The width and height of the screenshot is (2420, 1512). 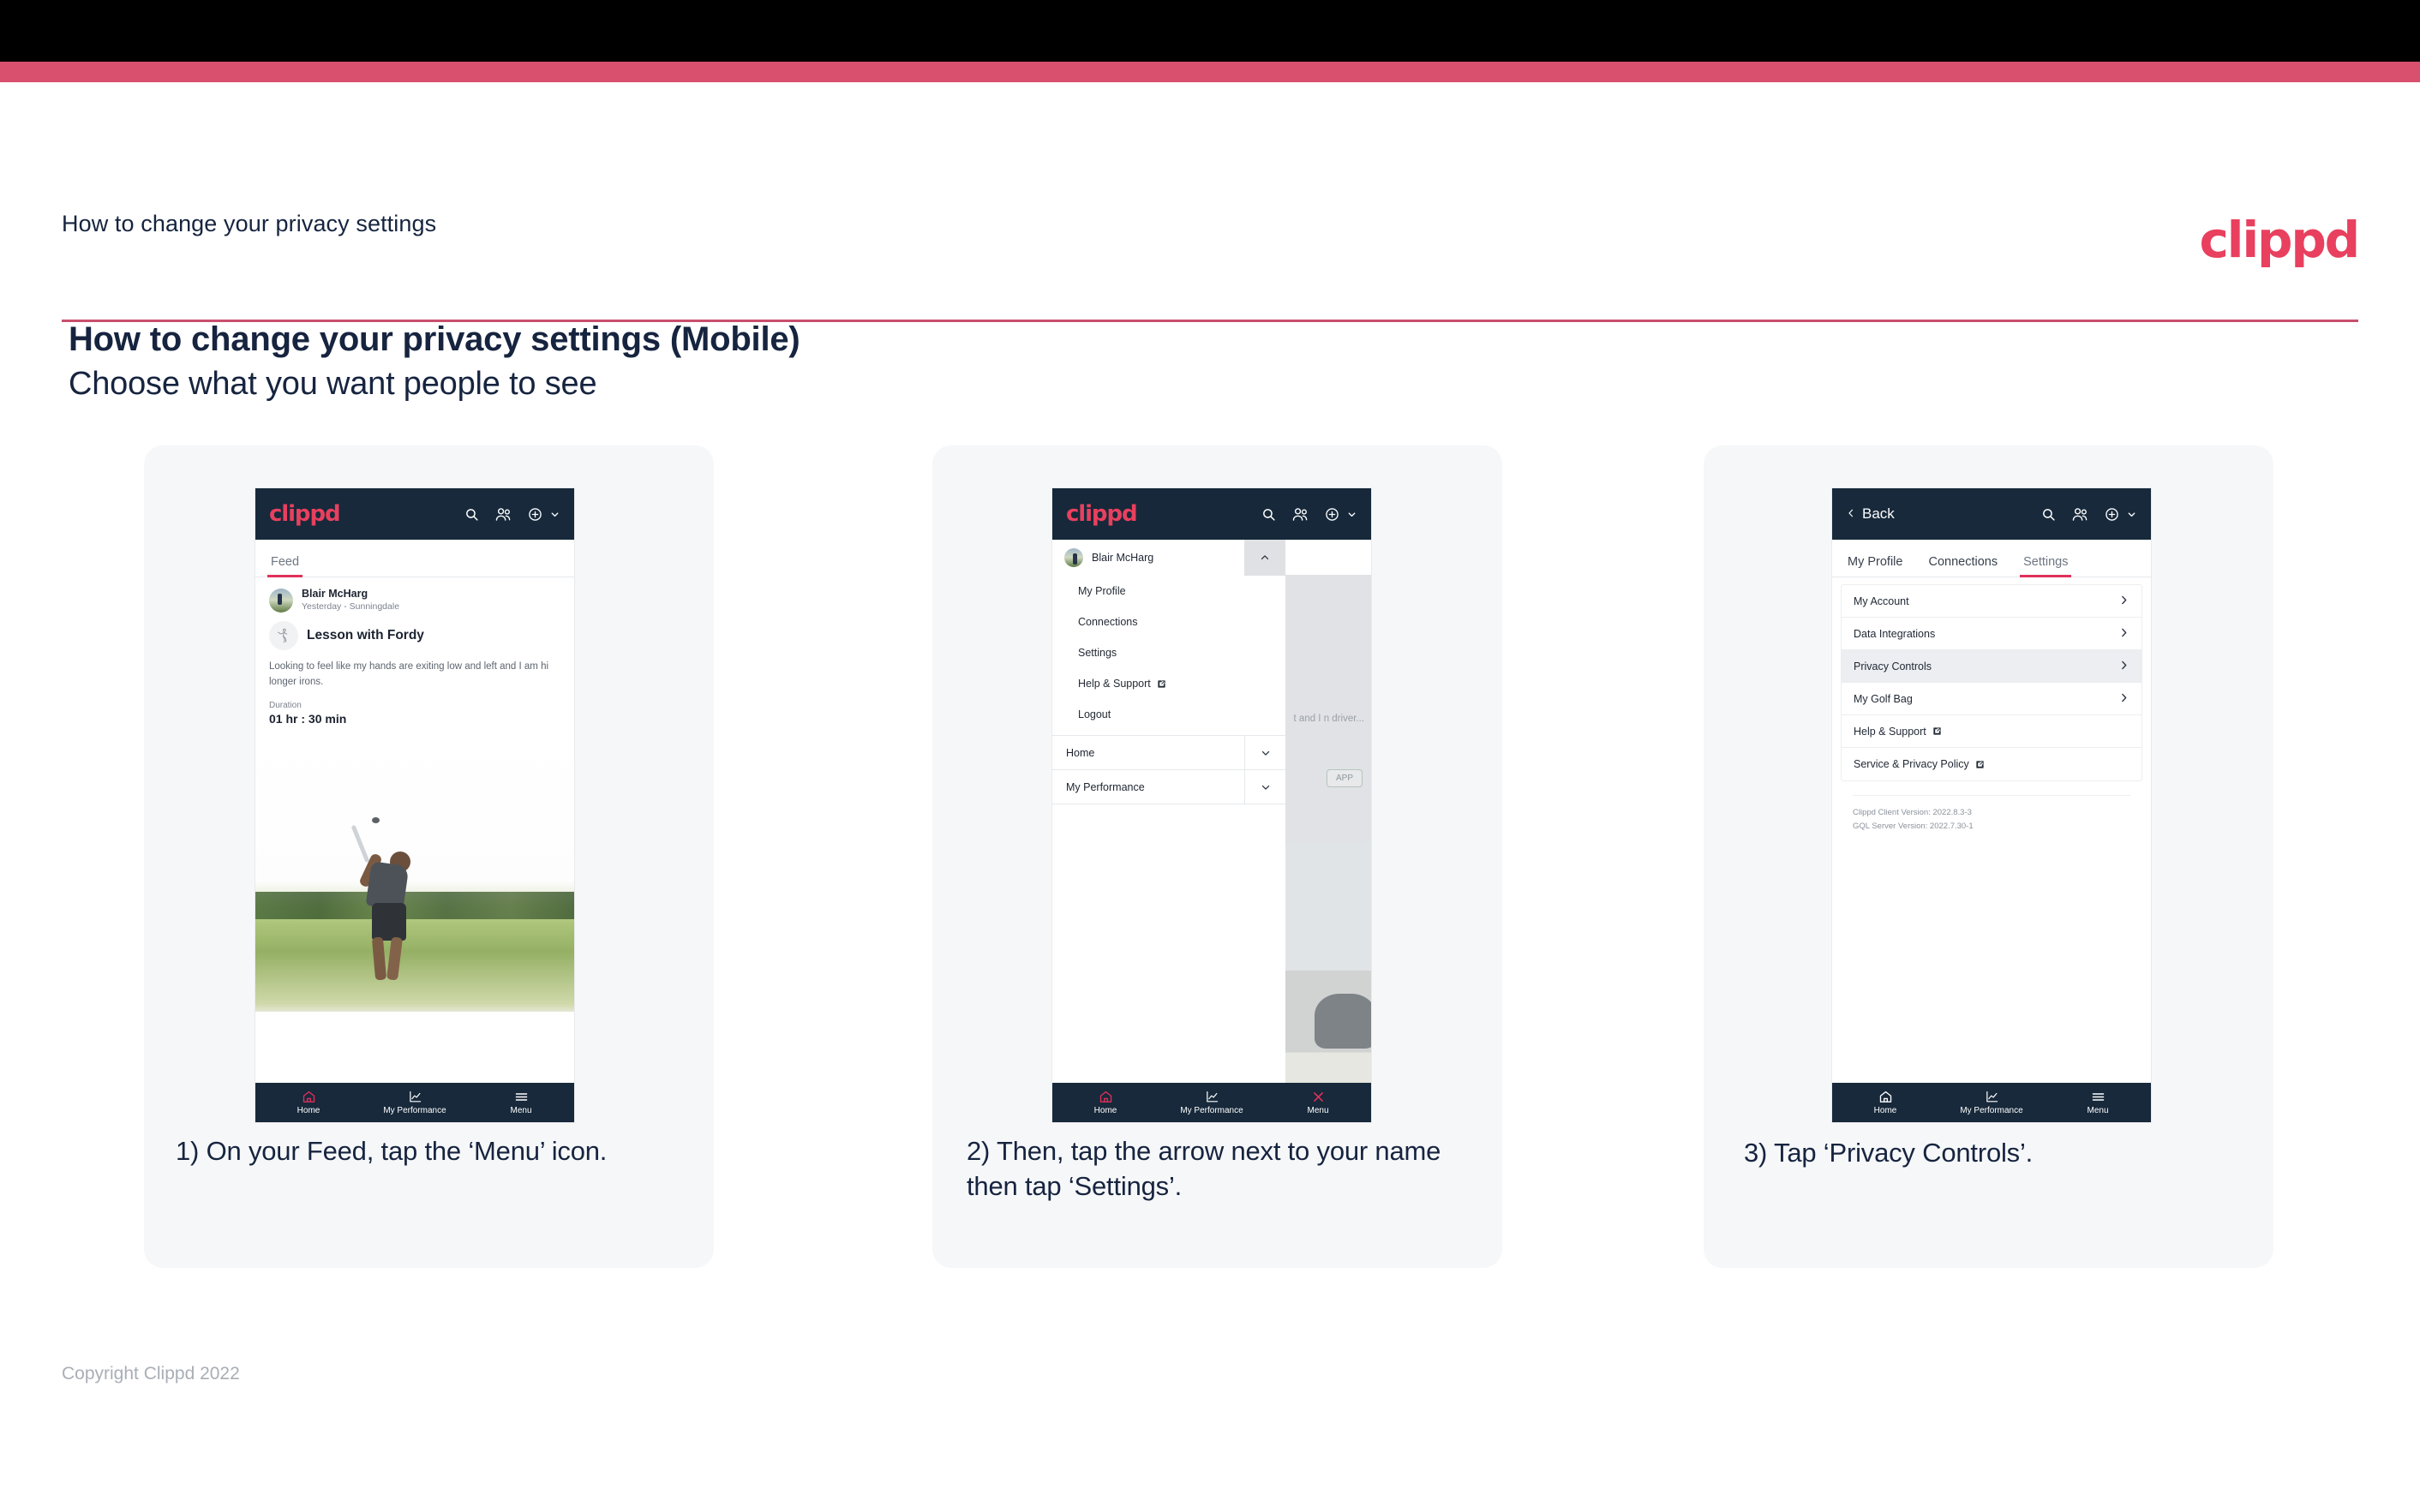 I want to click on phone2-bottom-nav: Home My Performance Menu, so click(x=1211, y=1103).